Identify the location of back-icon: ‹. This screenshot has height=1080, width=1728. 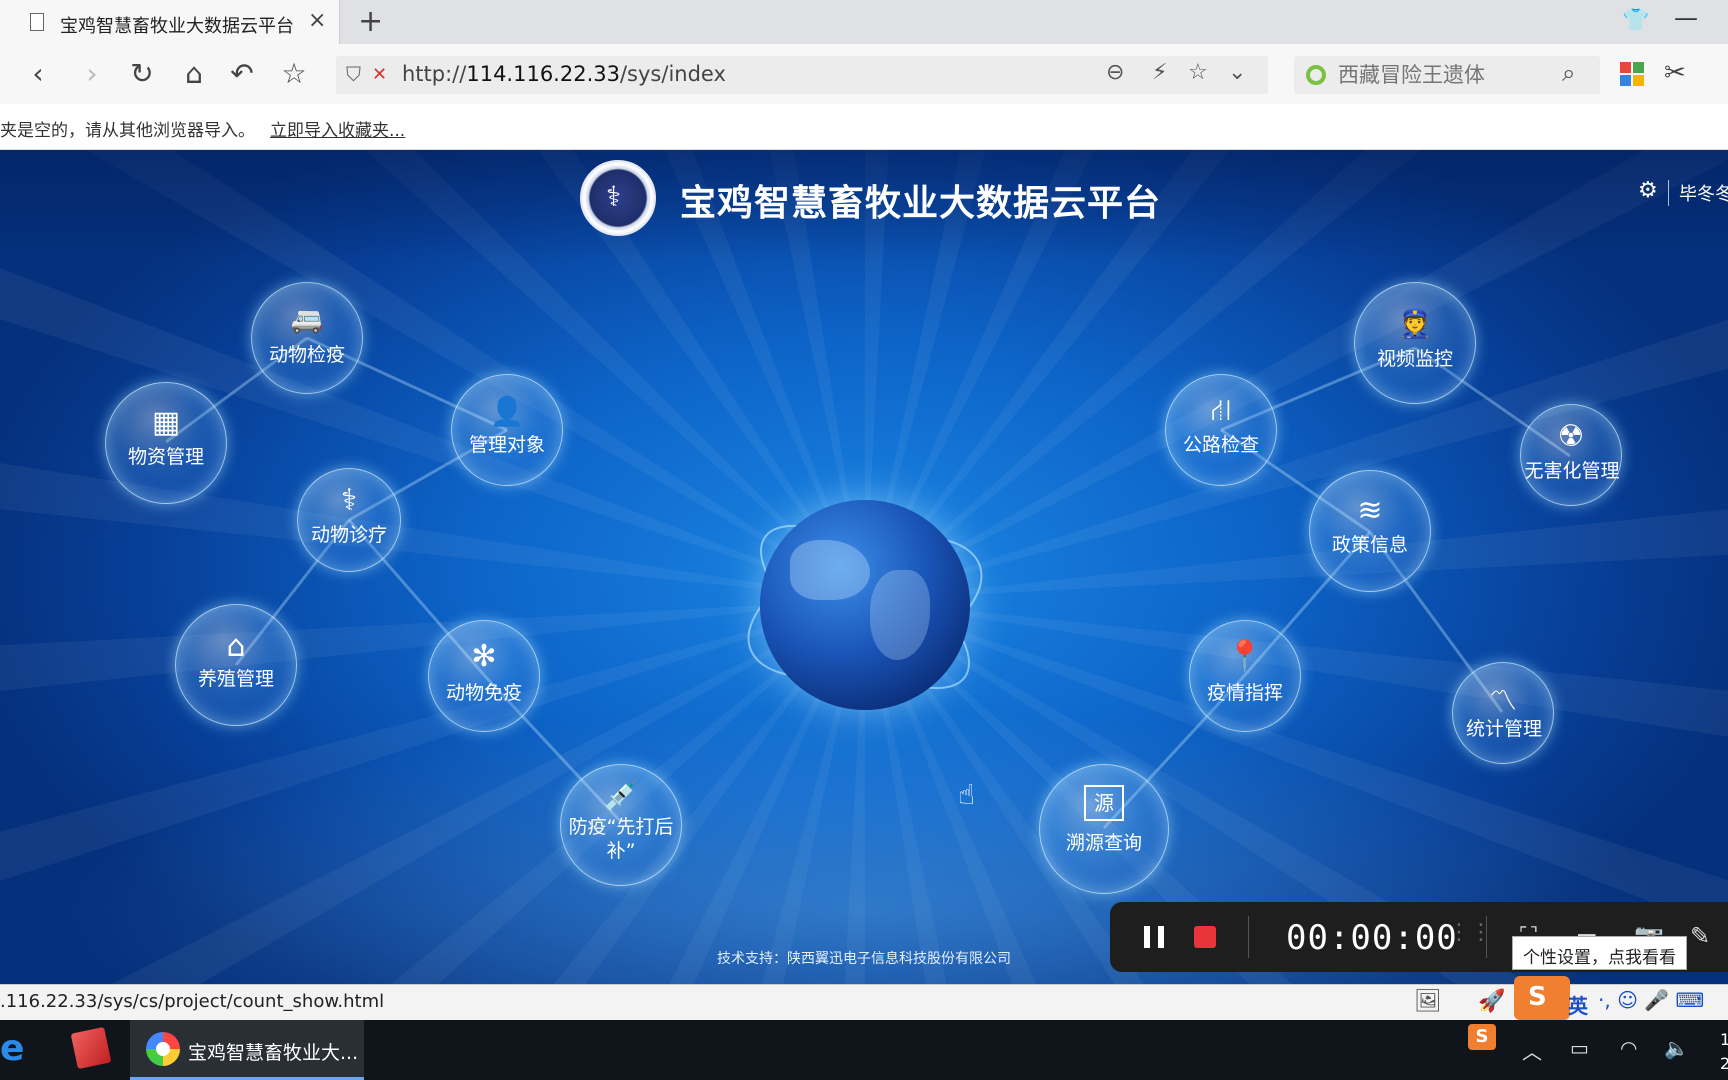
(38, 74).